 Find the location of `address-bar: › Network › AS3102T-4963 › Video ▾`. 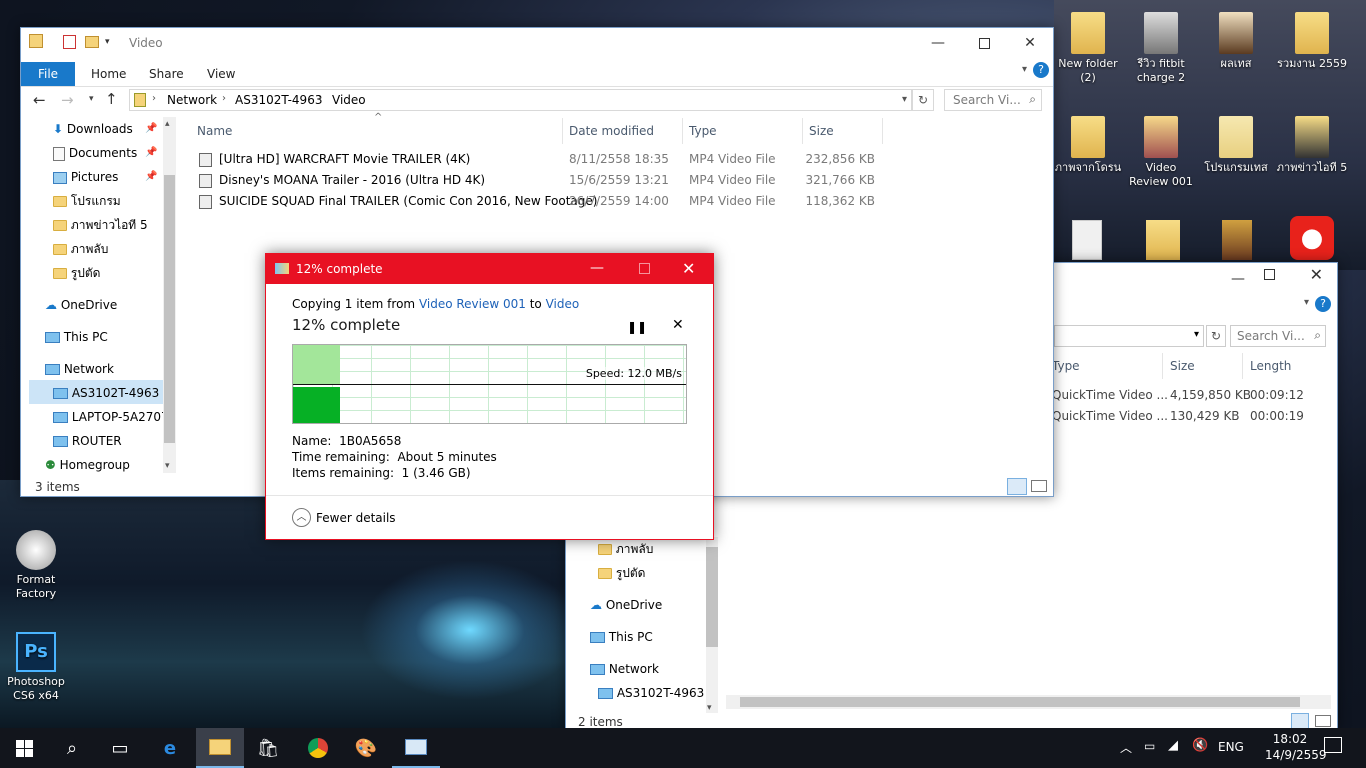

address-bar: › Network › AS3102T-4963 › Video ▾ is located at coordinates (520, 100).